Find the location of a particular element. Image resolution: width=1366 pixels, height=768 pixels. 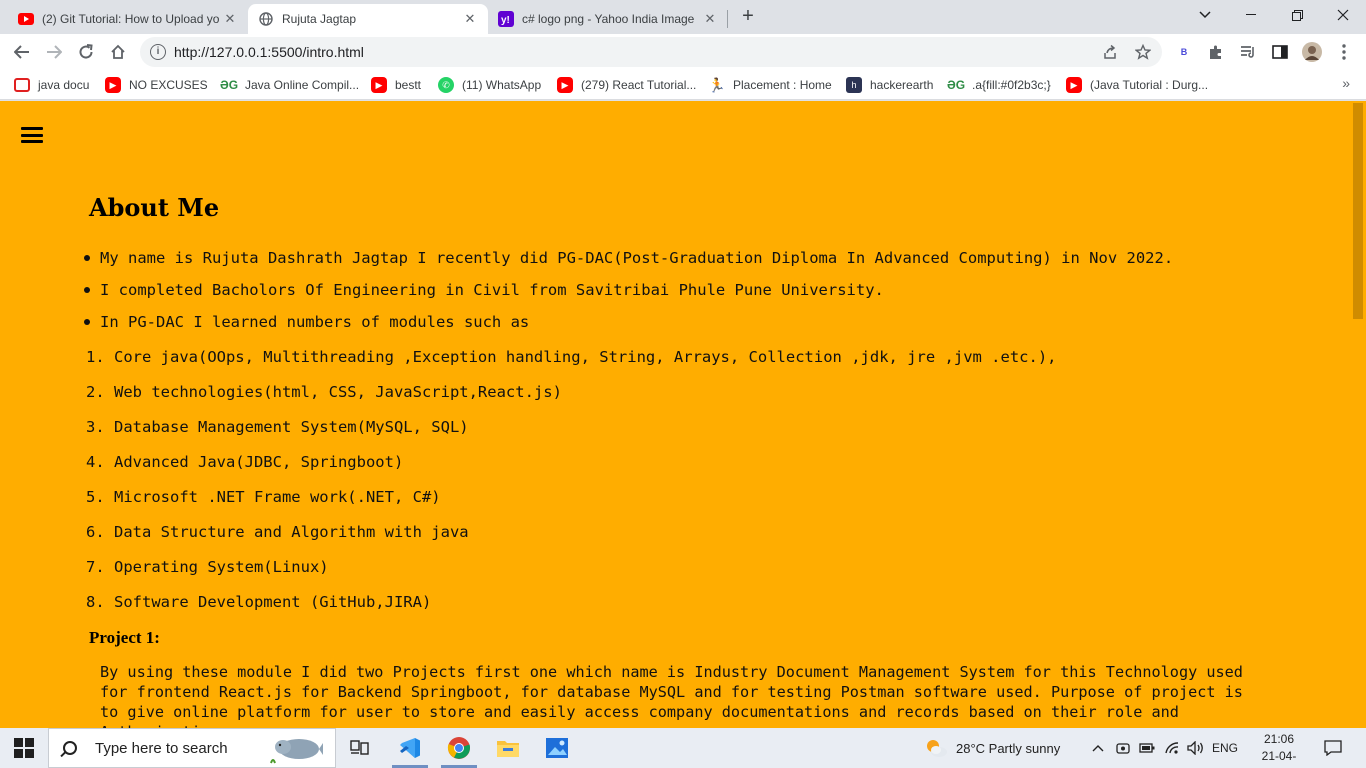

task-view-icon is located at coordinates (360, 748).